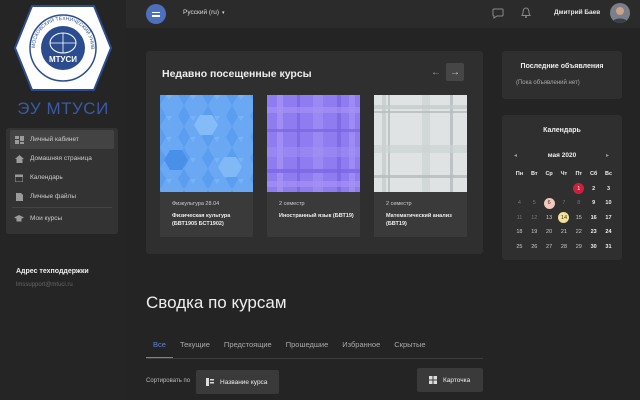 The height and width of the screenshot is (400, 640). Describe the element at coordinates (211, 220) in the screenshot. I see `course-title-link: Физическая культура (БВТ1905 БСТ1902)` at that location.